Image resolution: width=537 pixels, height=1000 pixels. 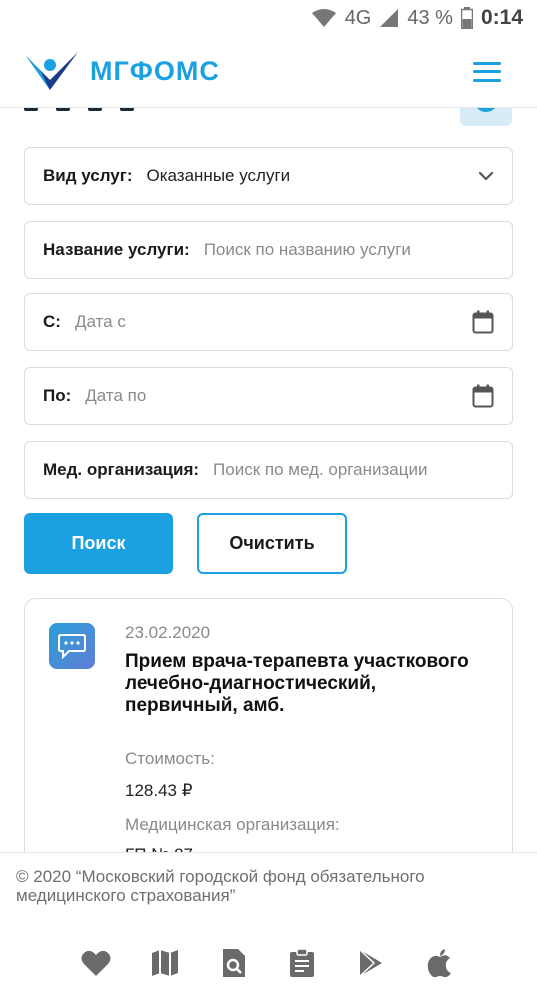 What do you see at coordinates (232, 824) in the screenshot?
I see `org-label: Медицинская организация:` at bounding box center [232, 824].